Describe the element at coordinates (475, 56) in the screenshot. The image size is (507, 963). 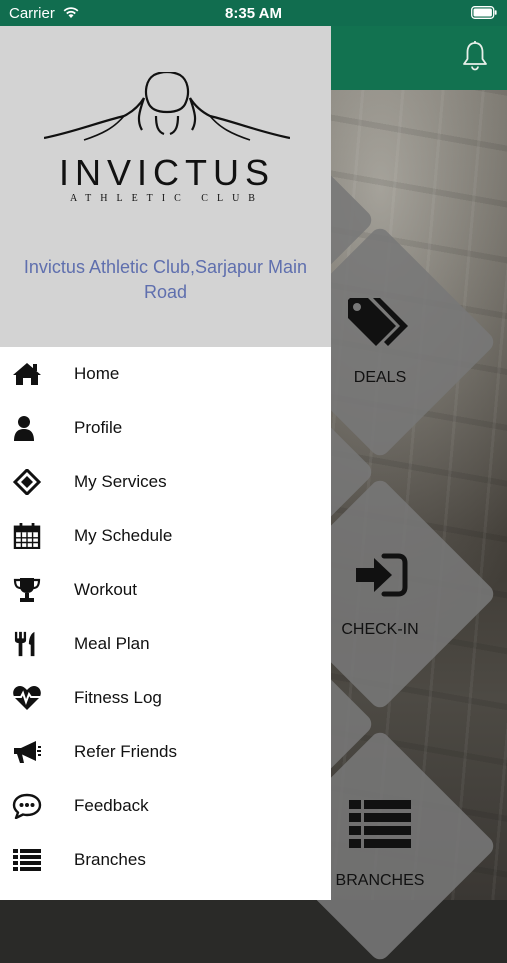
I see `bell-icon` at that location.